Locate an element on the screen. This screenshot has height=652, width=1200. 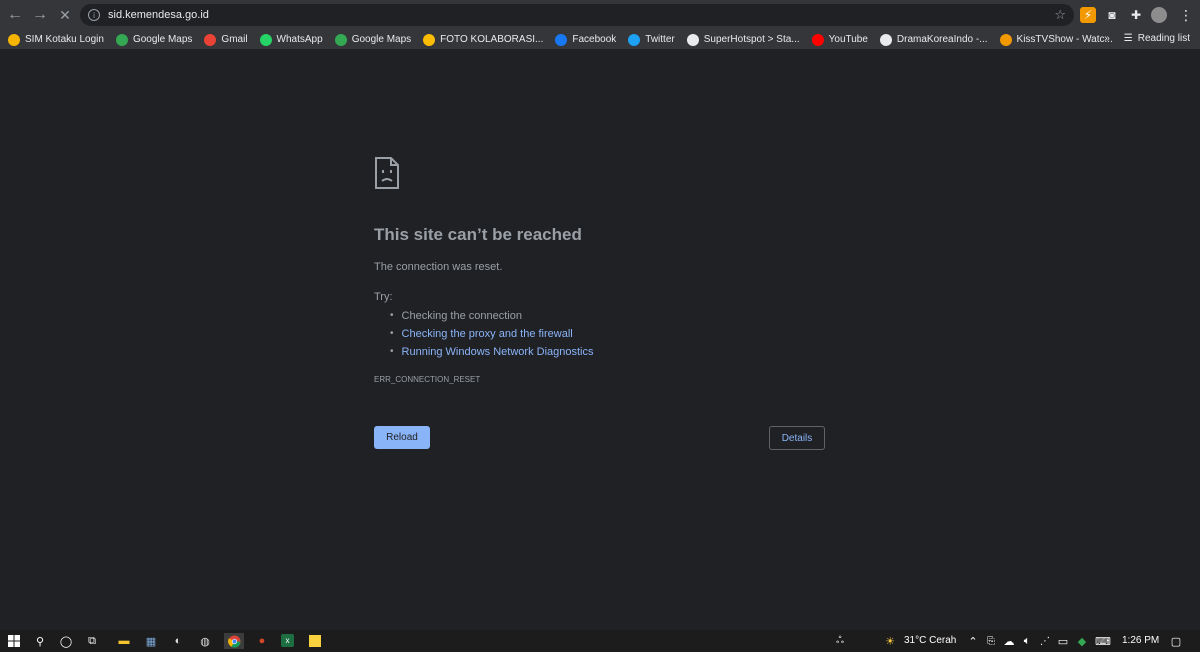
browser-toolbar: ← → ✕ i sid.kemendesa.go.id ☆ ⚡ ◙ ✚ ⋮ is located at coordinates (600, 15).